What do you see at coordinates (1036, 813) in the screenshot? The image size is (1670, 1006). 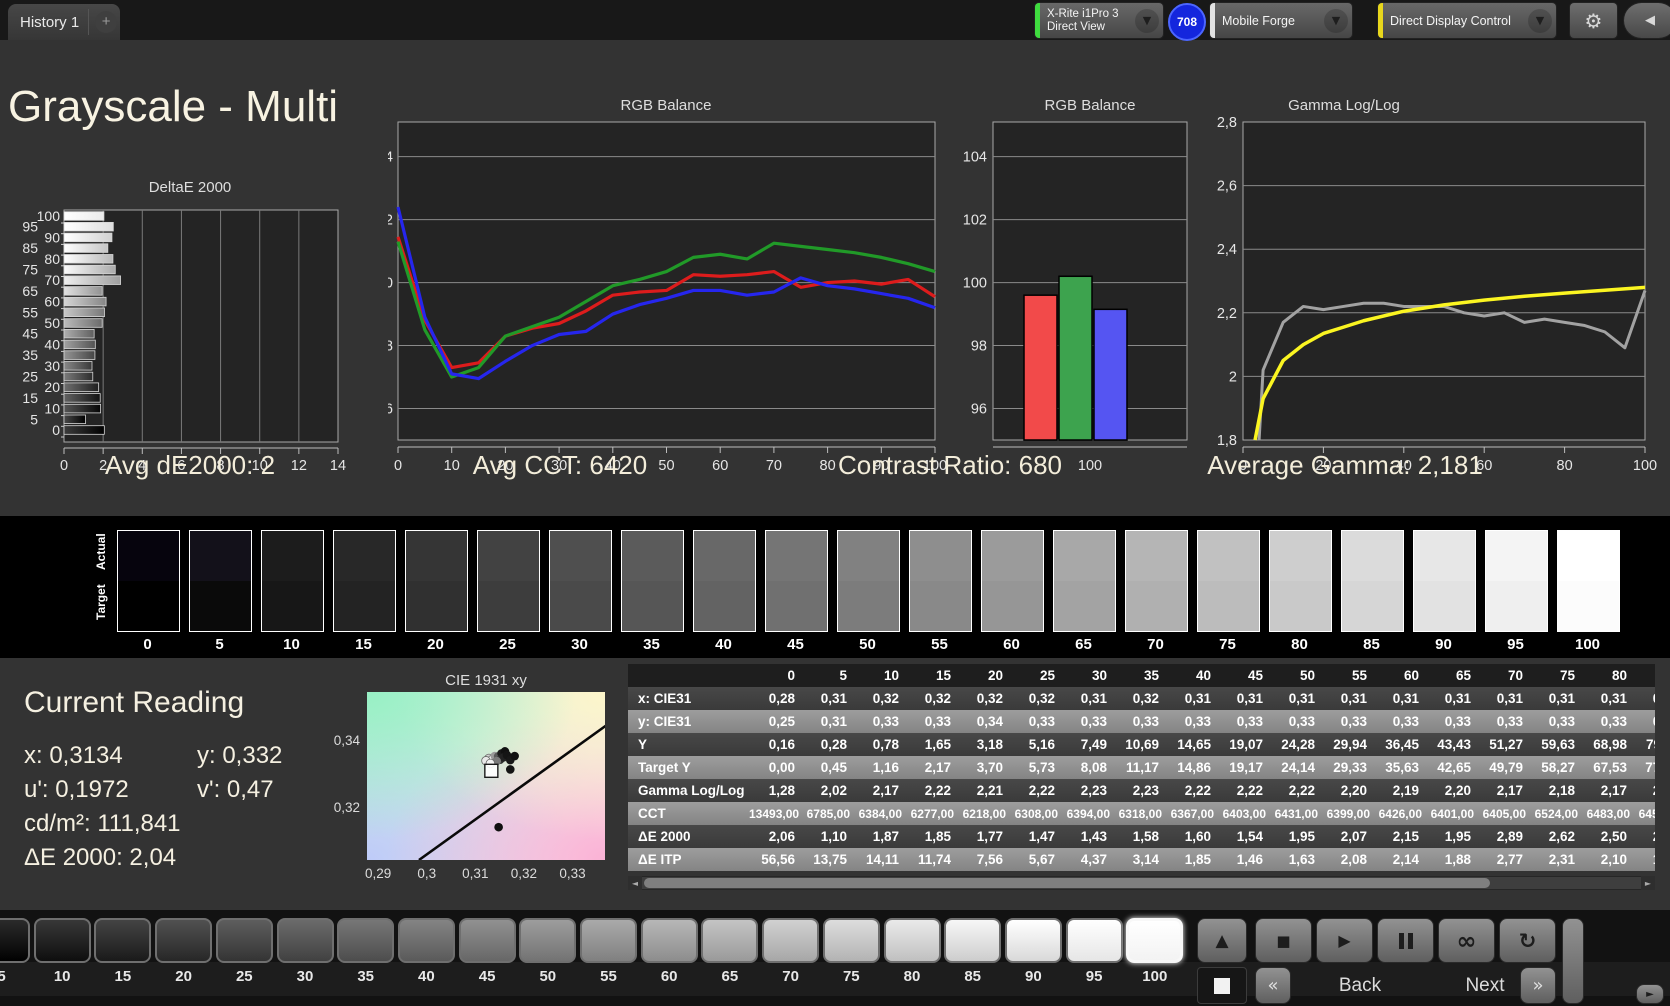 I see `table-cell: 6308,00` at bounding box center [1036, 813].